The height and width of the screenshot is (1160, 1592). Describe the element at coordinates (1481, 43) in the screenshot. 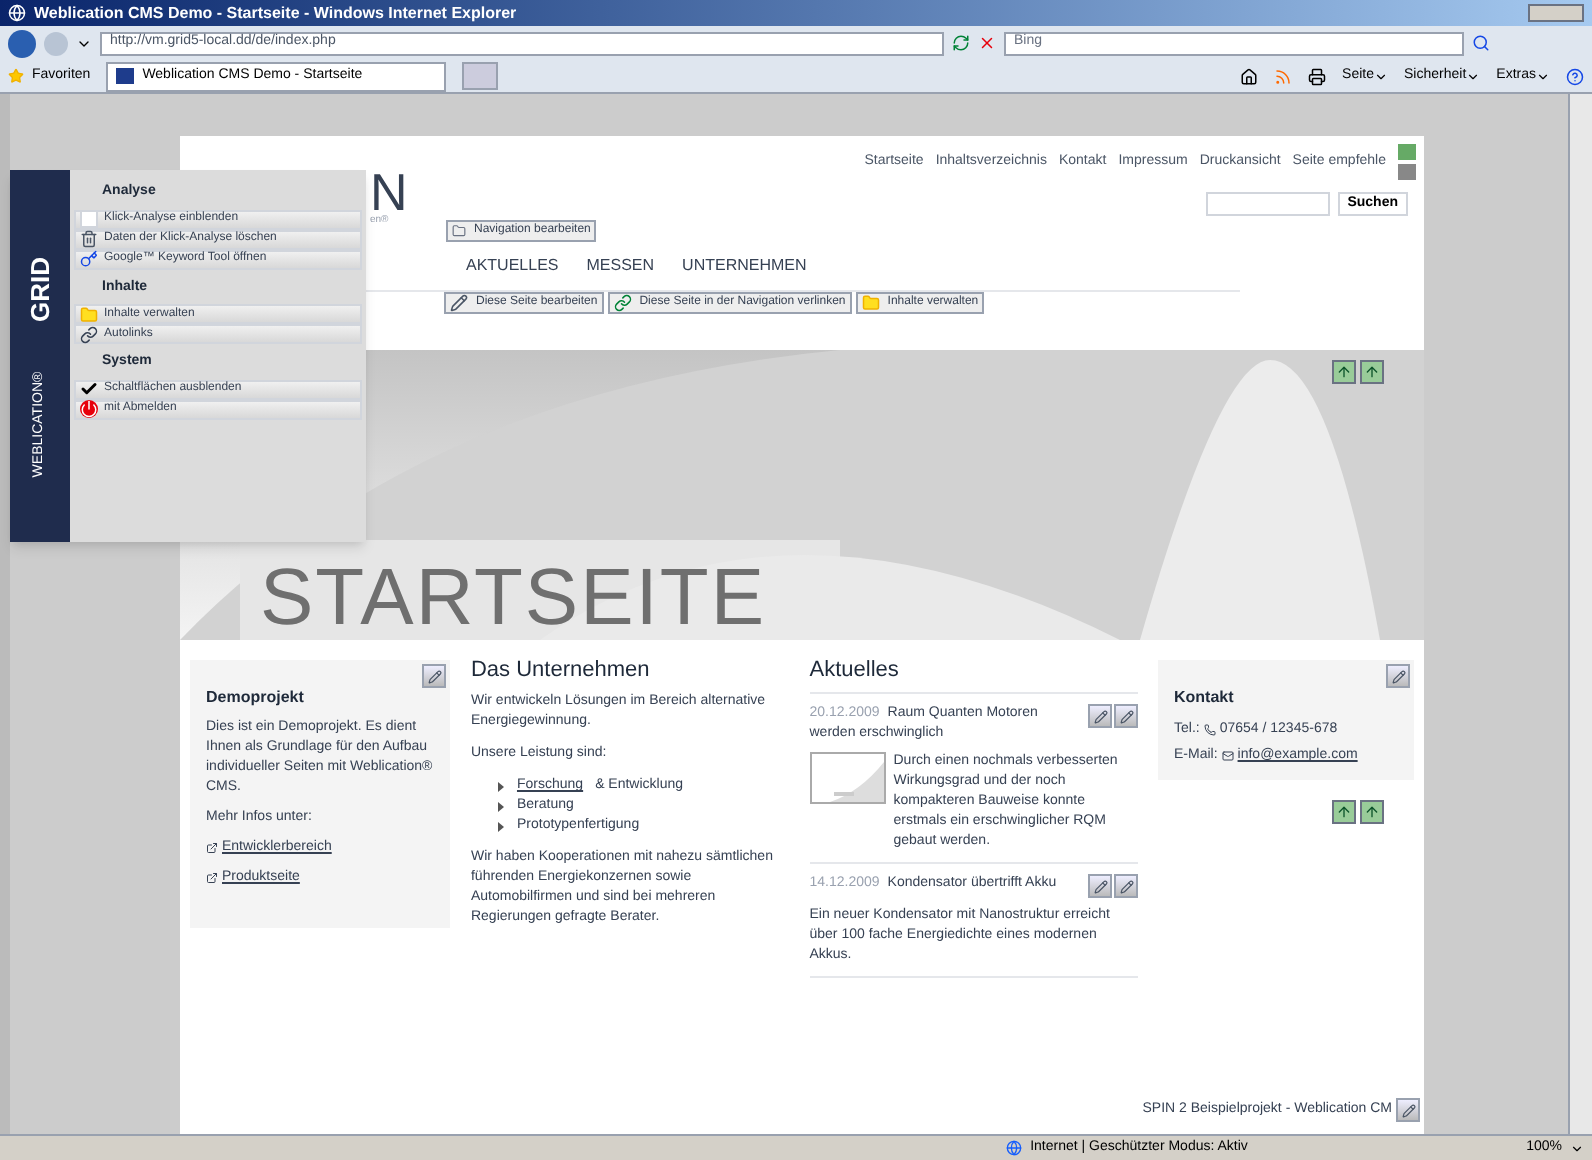

I see `search-icon` at that location.